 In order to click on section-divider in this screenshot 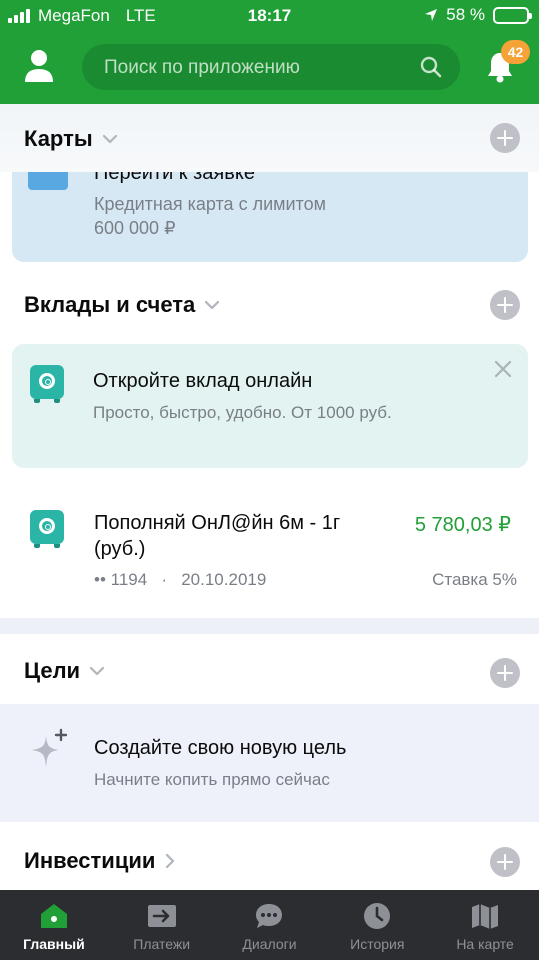, I will do `click(269, 626)`.